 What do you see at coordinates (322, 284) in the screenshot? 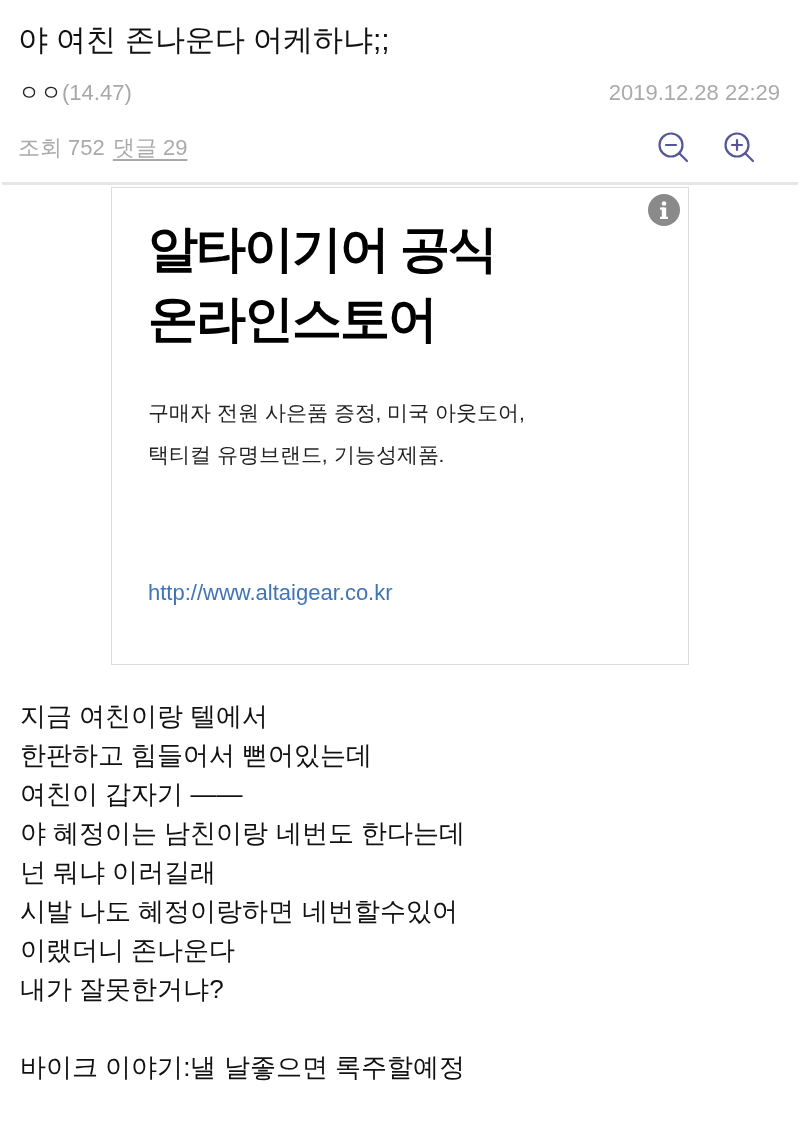
I see `ad-headline: 알타이기어 공식 온라인스토어` at bounding box center [322, 284].